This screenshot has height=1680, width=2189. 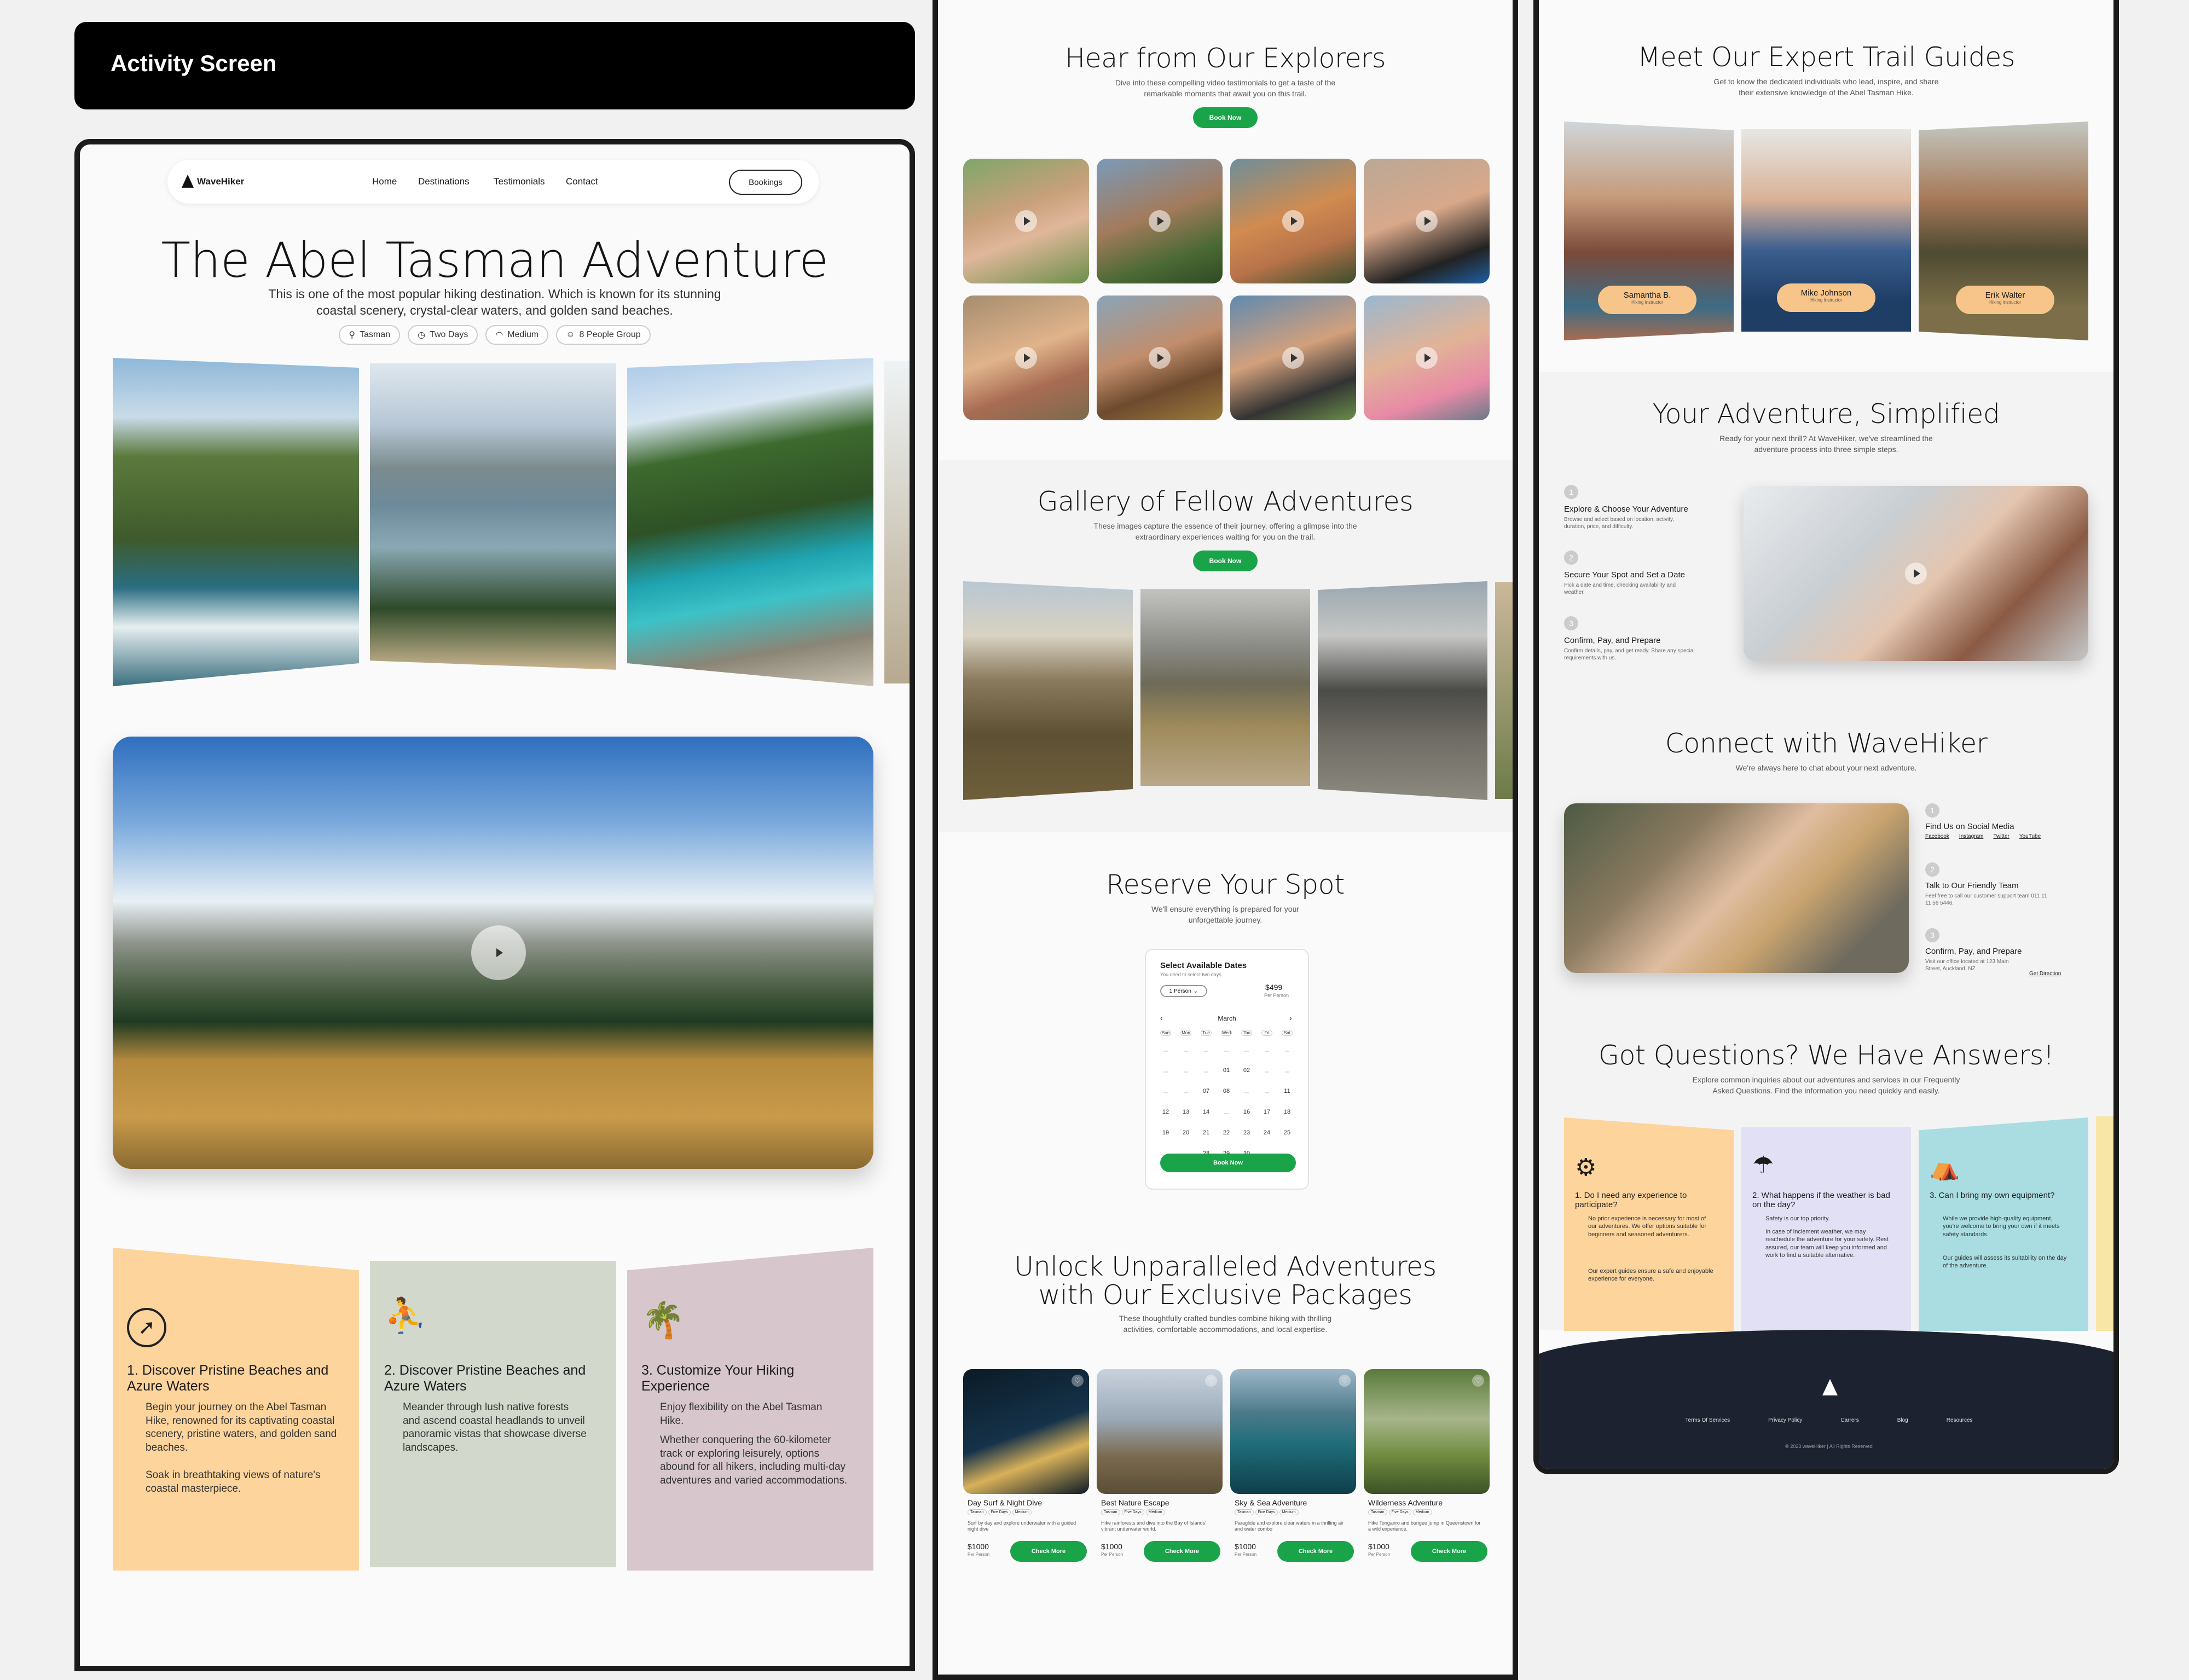 What do you see at coordinates (1185, 1112) in the screenshot?
I see `calendar-day: 13` at bounding box center [1185, 1112].